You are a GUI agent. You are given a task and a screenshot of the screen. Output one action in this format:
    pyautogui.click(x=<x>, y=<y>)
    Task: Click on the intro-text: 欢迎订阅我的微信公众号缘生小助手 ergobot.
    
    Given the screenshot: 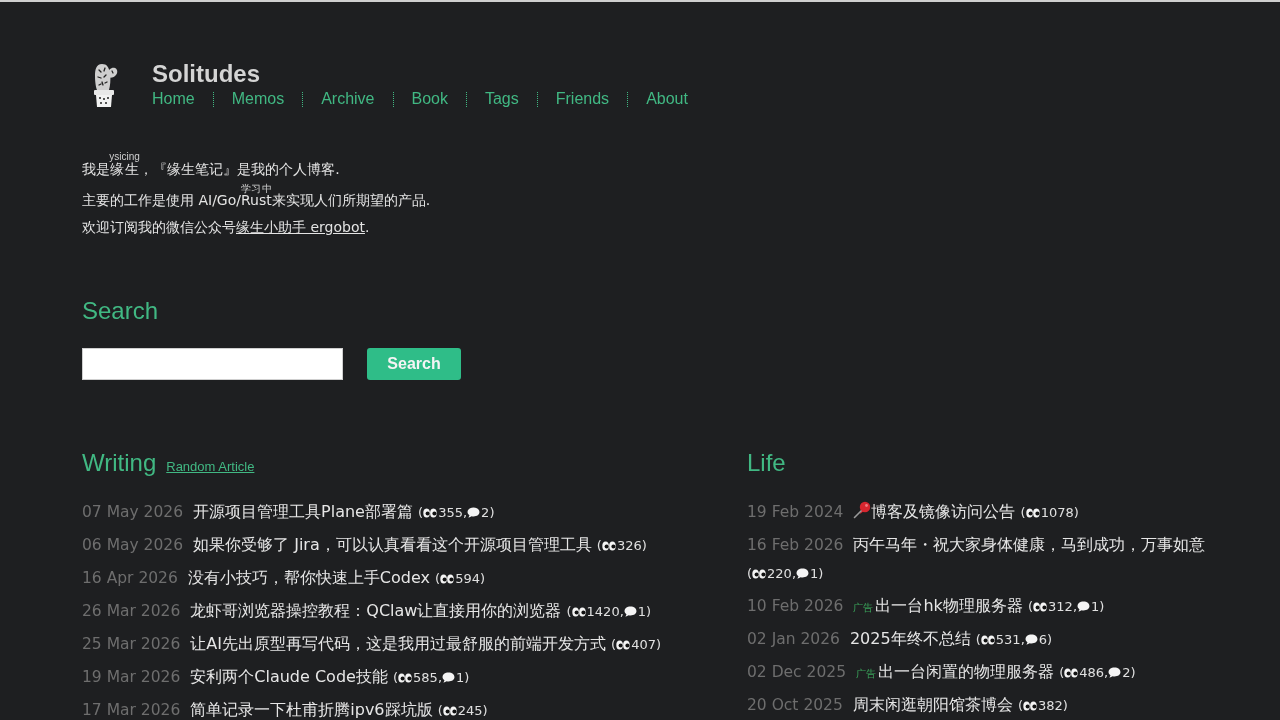 What is the action you would take?
    pyautogui.click(x=226, y=227)
    